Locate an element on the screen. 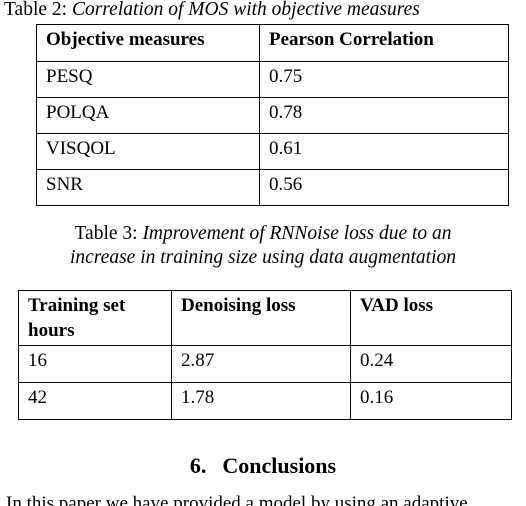 This screenshot has height=506, width=526. section-heading-conclusions: 6. Conclusions is located at coordinates (263, 466).